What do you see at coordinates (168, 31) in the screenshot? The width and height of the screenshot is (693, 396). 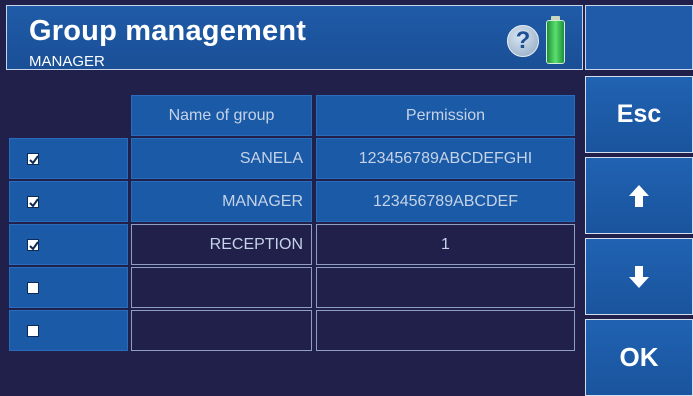 I see `page-title: Group management` at bounding box center [168, 31].